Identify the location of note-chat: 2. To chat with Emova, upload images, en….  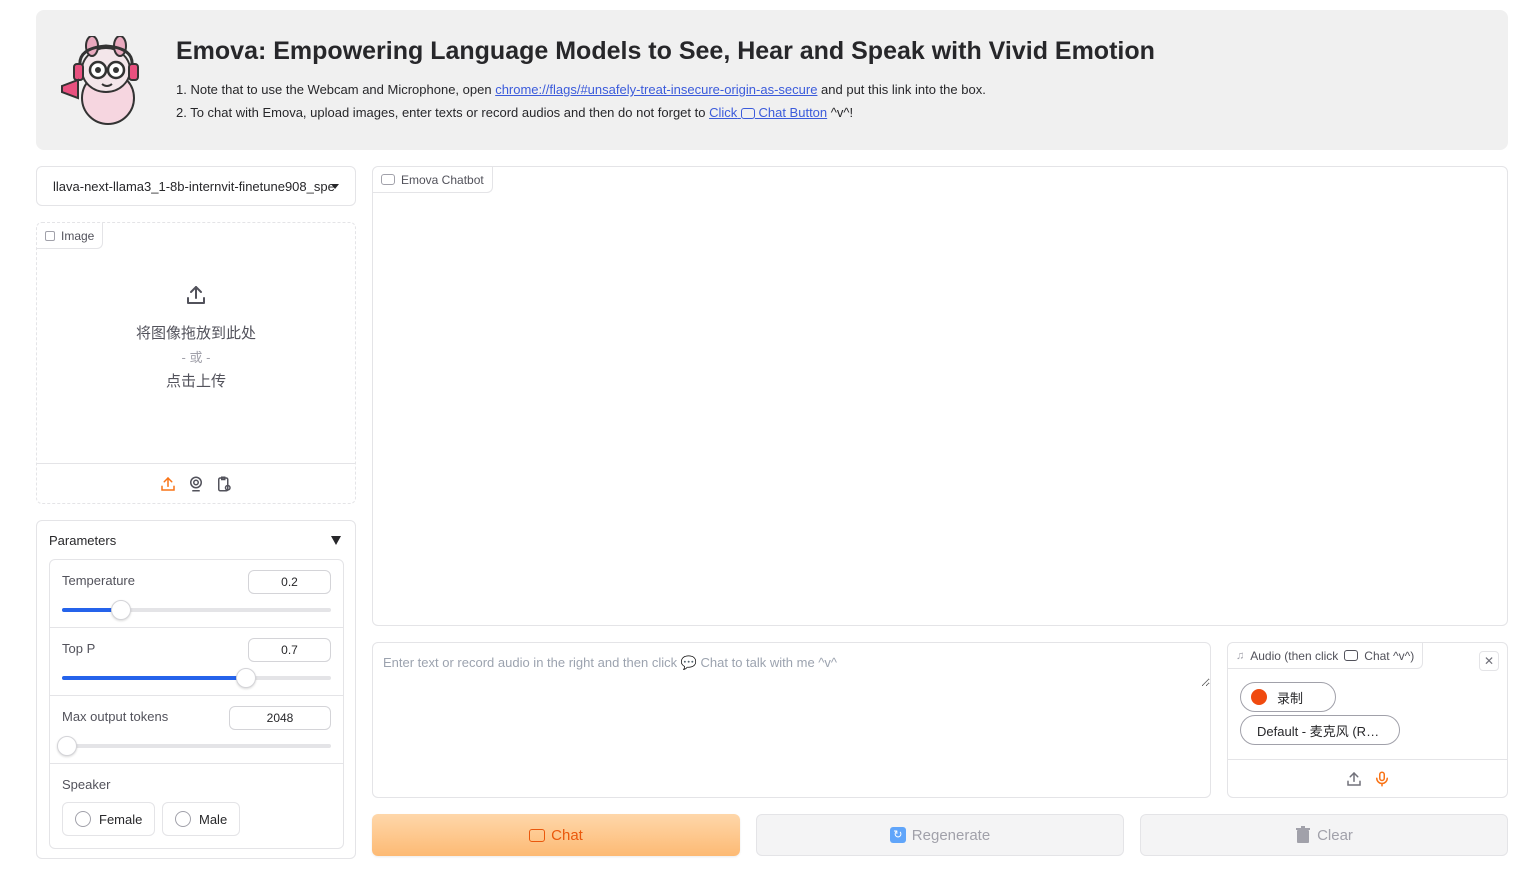
(515, 112).